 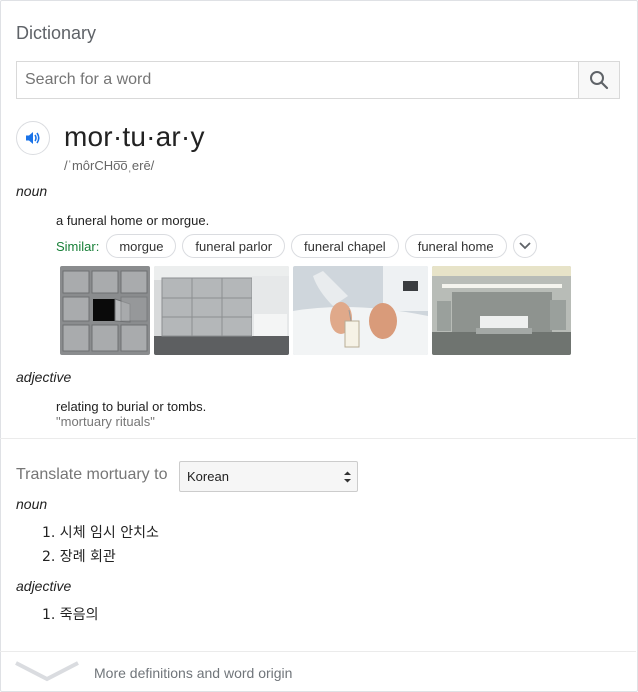 I want to click on expand-similar-button, so click(x=524, y=246).